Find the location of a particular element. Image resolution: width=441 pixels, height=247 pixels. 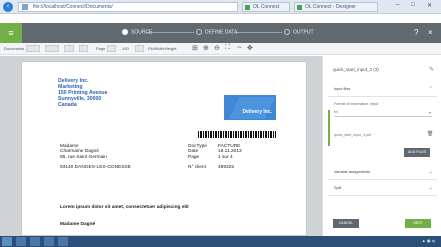

company-logo: Delivery Inc. is located at coordinates (250, 107).